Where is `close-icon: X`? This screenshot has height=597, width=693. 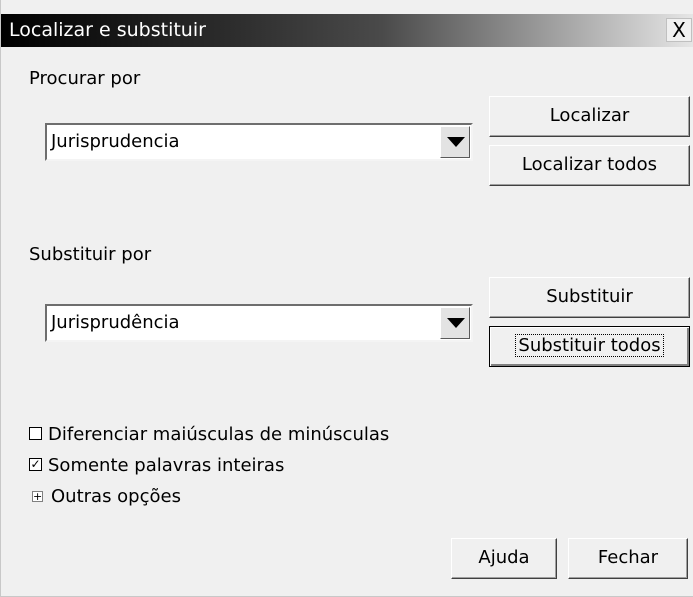
close-icon: X is located at coordinates (679, 30).